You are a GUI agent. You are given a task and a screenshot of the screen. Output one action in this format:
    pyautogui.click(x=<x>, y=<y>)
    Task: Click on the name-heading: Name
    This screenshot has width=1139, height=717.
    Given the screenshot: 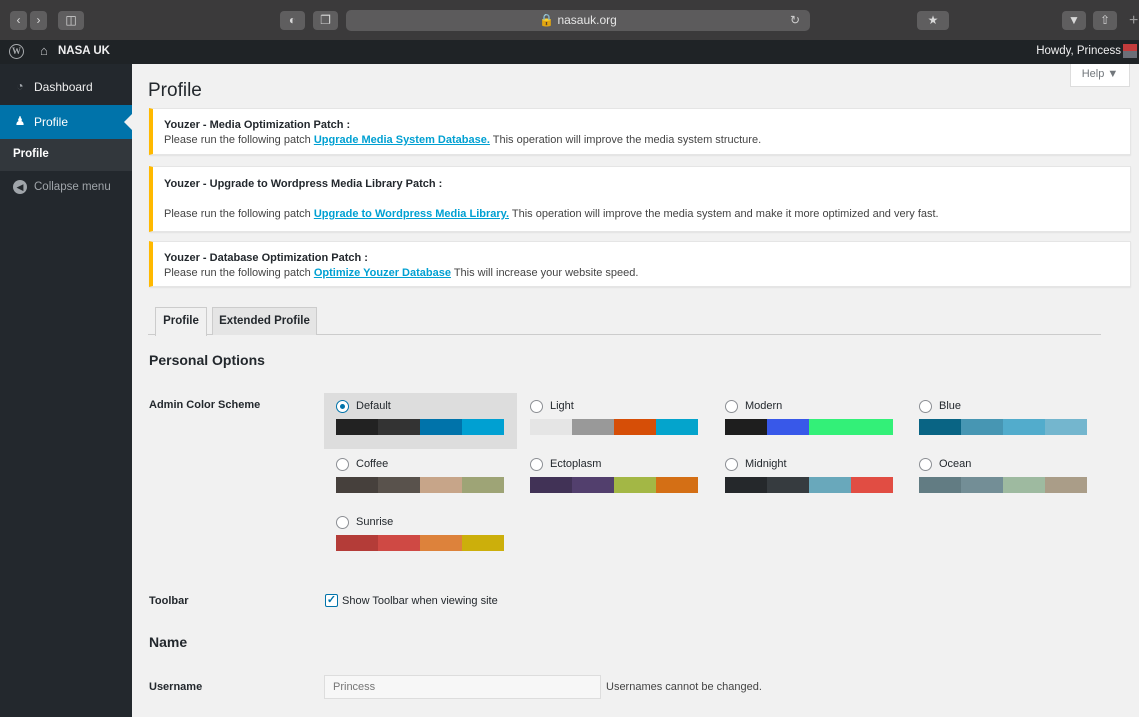 What is the action you would take?
    pyautogui.click(x=168, y=642)
    